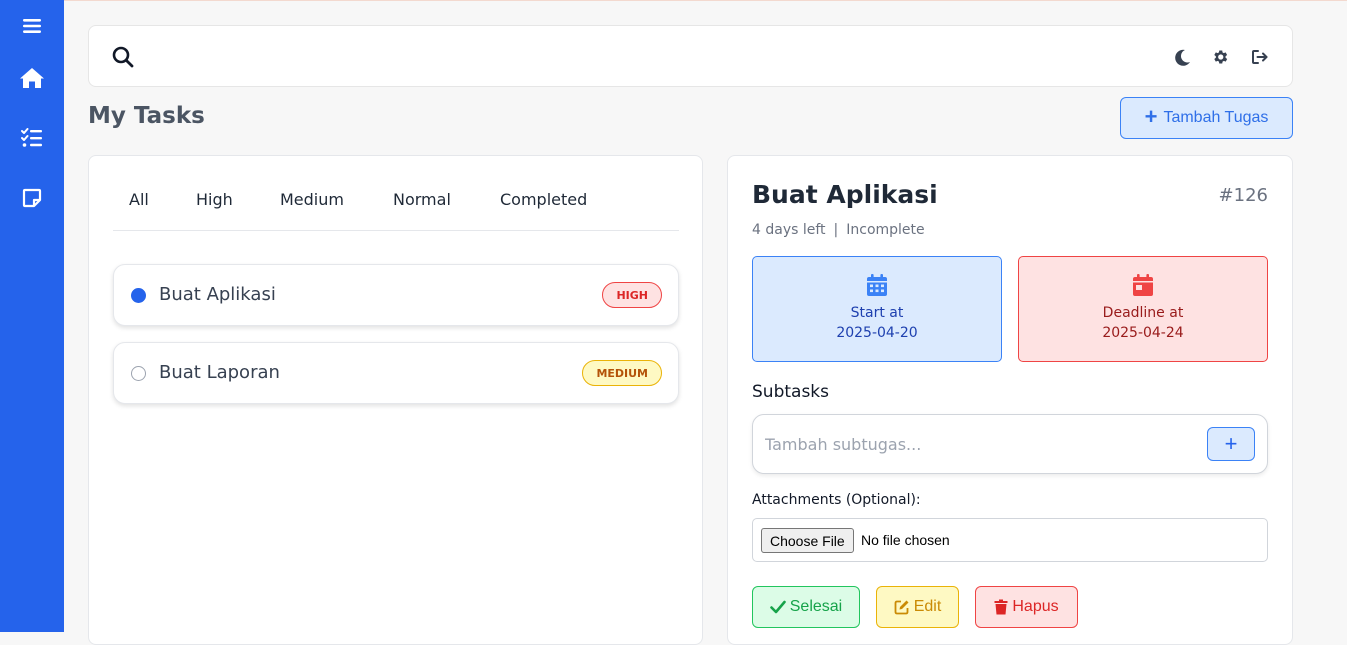  I want to click on task-unselected-indicator, so click(138, 373).